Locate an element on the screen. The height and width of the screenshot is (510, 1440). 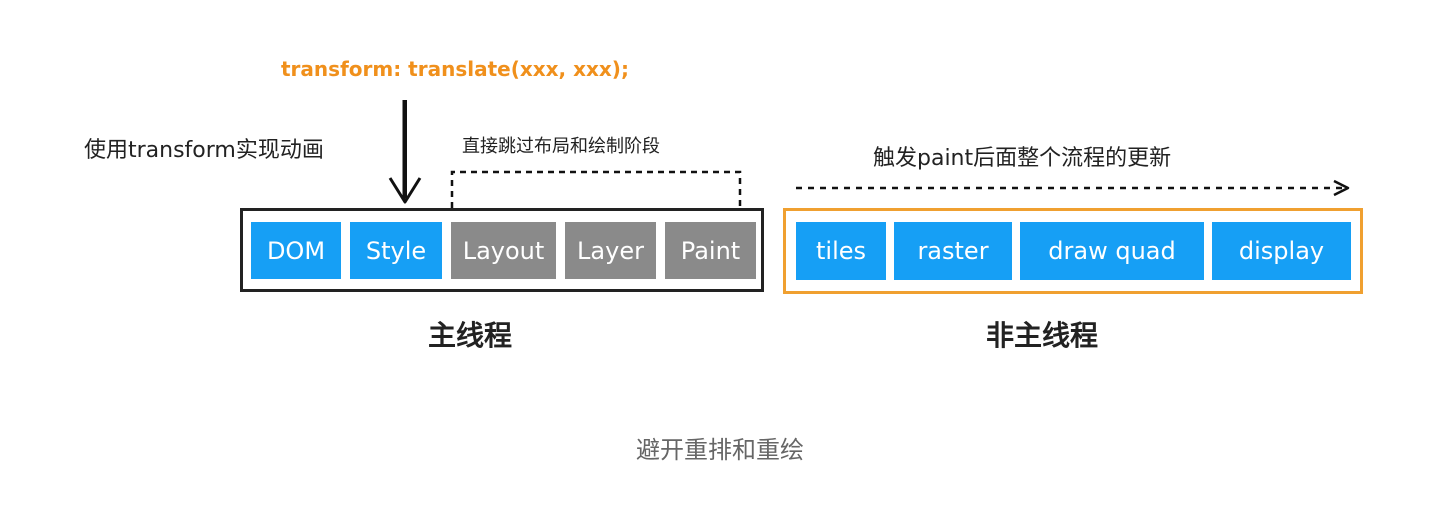
down-arrow-icon is located at coordinates (405, 152).